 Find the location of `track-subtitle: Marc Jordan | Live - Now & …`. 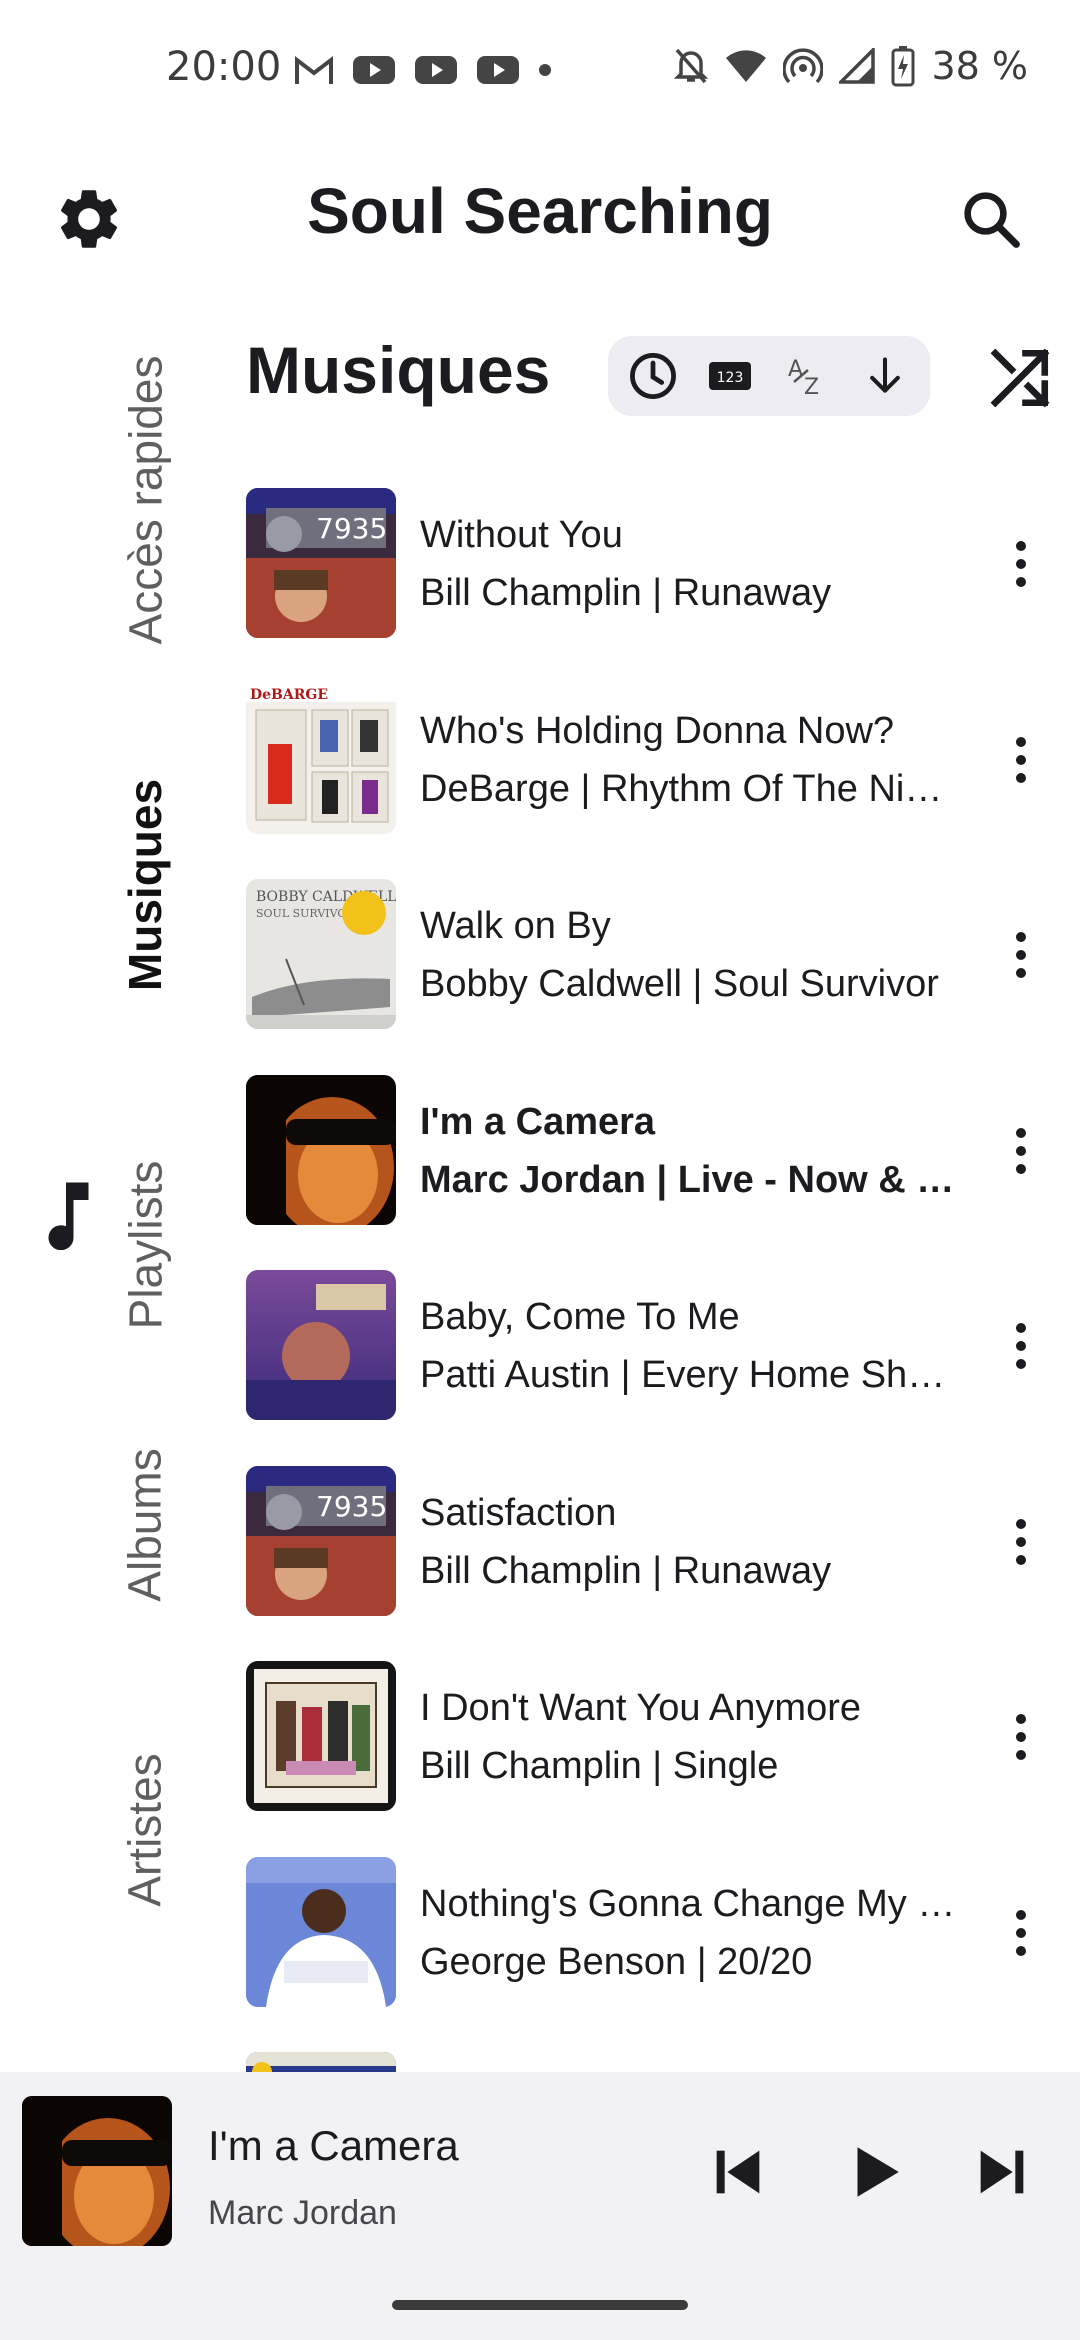

track-subtitle: Marc Jordan | Live - Now & … is located at coordinates (687, 1179).